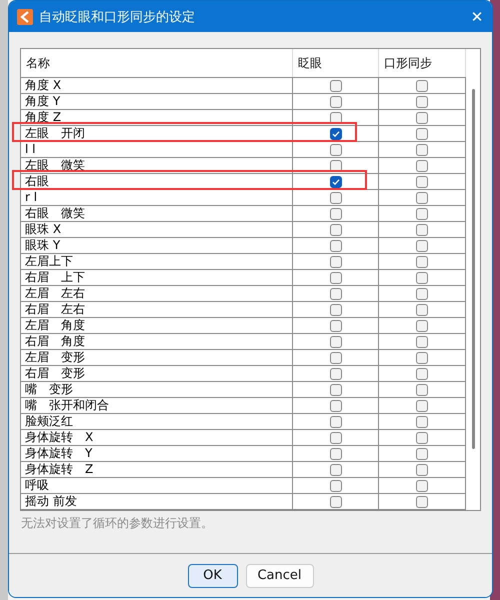 Image resolution: width=500 pixels, height=600 pixels. Describe the element at coordinates (157, 405) in the screenshot. I see `parameter-name: 嘴 张开和闭合` at that location.